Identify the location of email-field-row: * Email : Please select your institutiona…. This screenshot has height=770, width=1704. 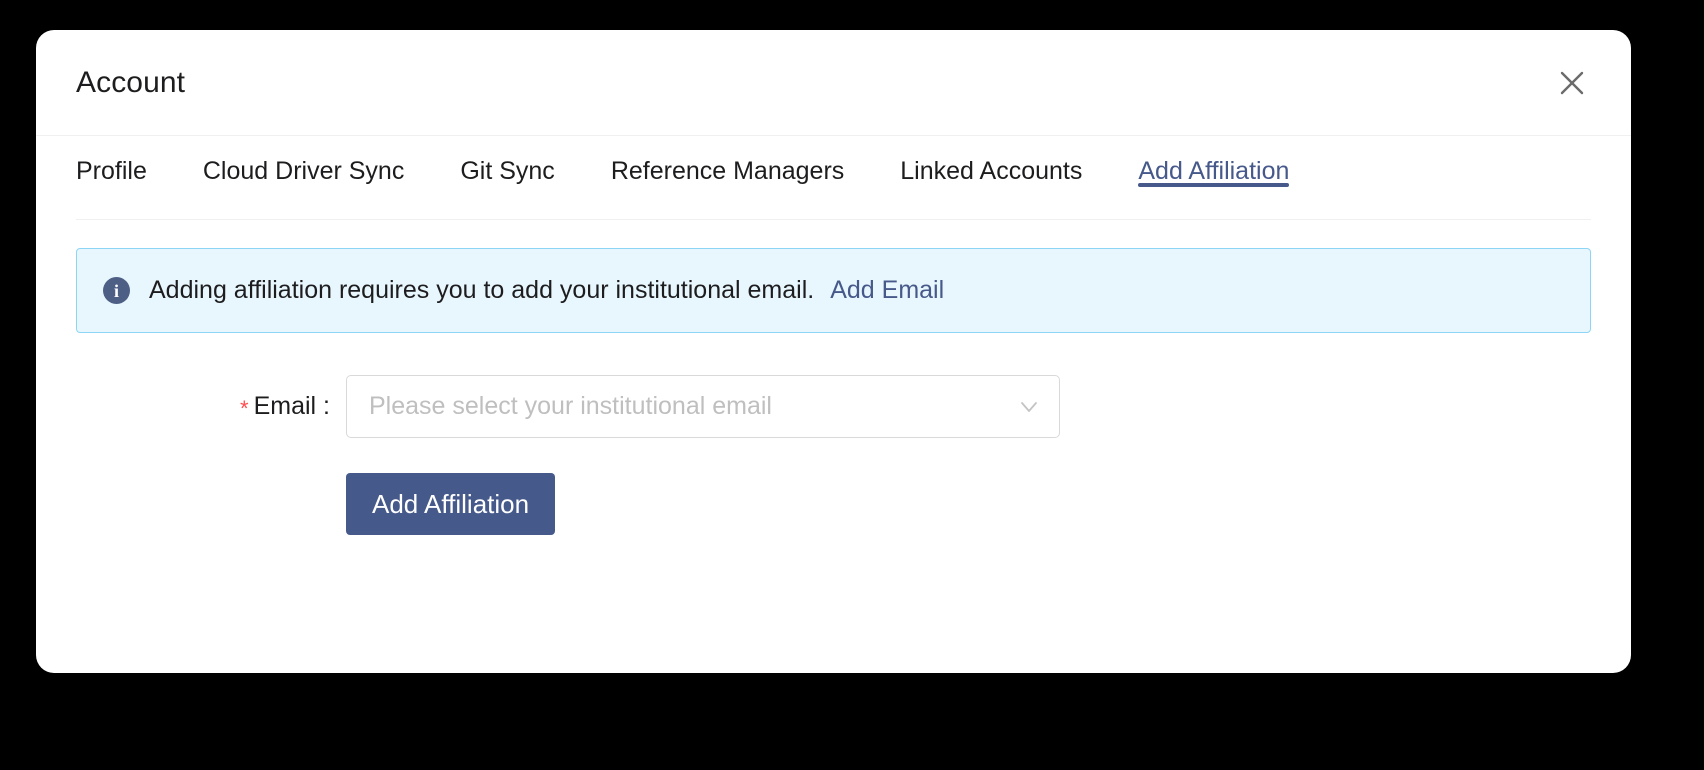
(833, 406).